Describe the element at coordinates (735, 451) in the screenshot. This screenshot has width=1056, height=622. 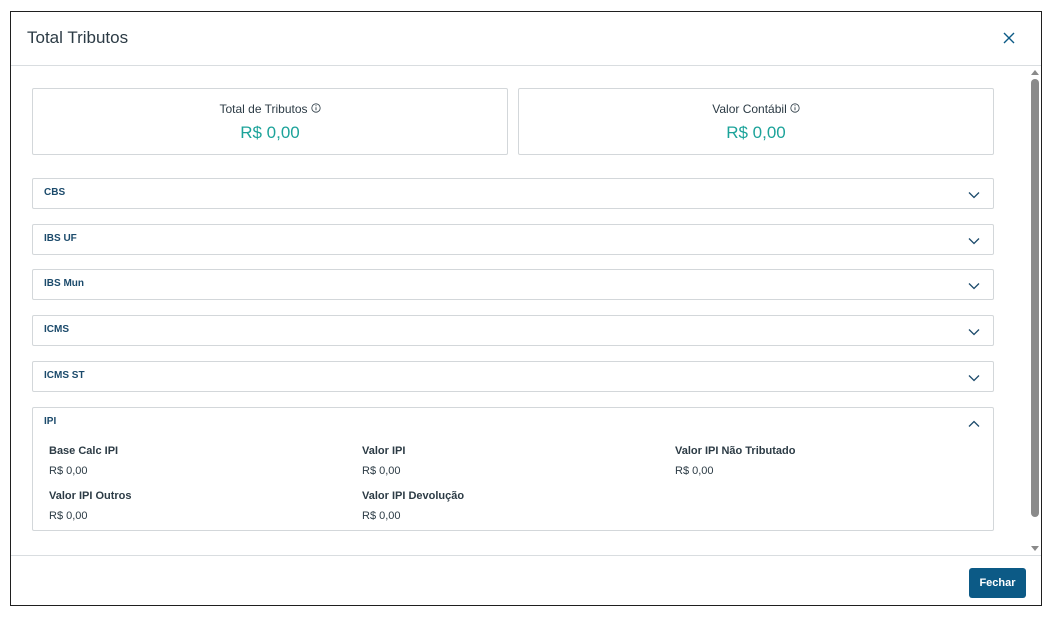
I see `field-label: Valor IPI Não Tributado` at that location.